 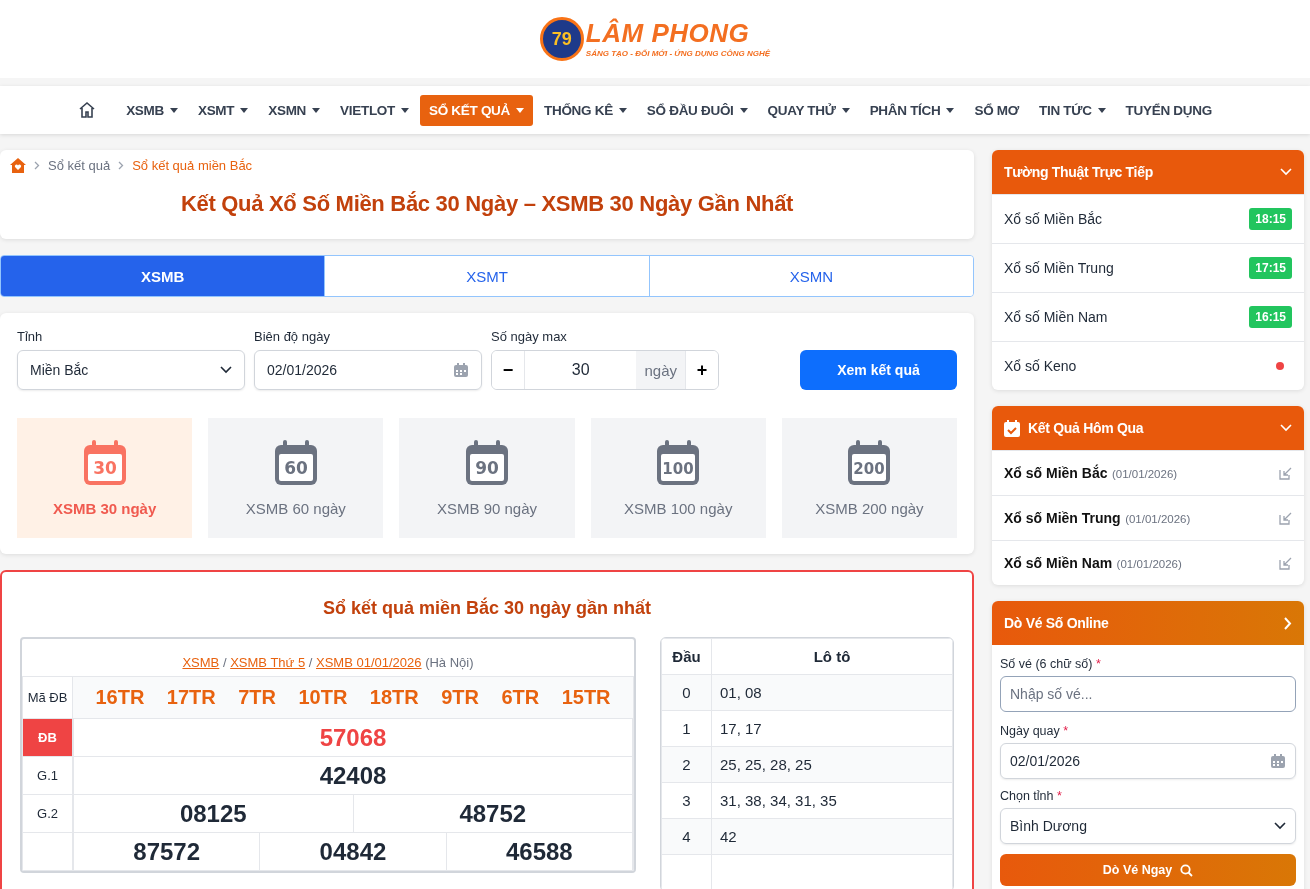 I want to click on logo-tagline: SÁNG TẠO - ĐỔI MỚI - ỨNG DỤNG CÔNG NGHỆ, so click(x=678, y=53).